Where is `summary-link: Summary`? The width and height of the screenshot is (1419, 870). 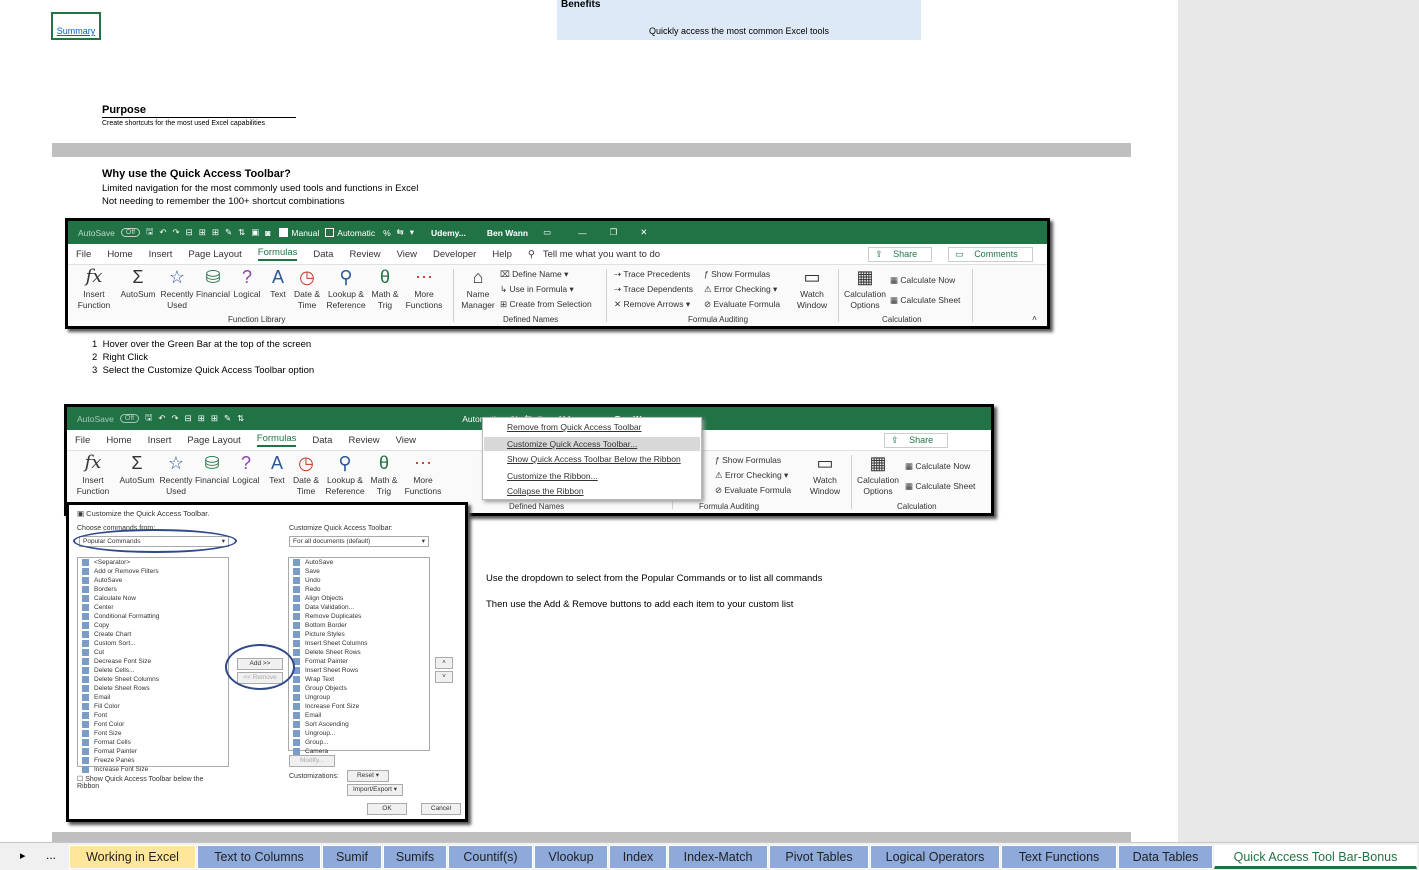 summary-link: Summary is located at coordinates (76, 26).